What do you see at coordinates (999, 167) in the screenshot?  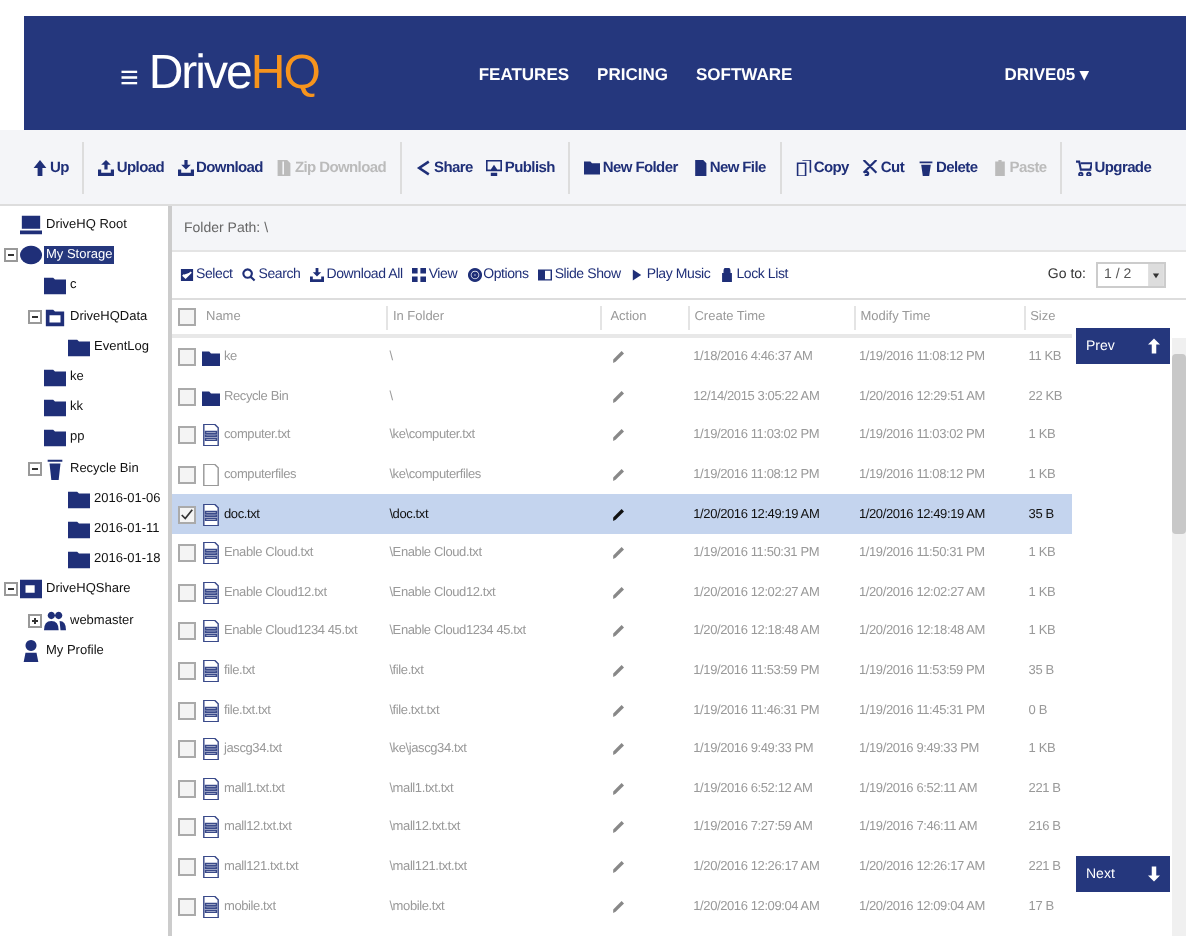 I see `paste-icon` at bounding box center [999, 167].